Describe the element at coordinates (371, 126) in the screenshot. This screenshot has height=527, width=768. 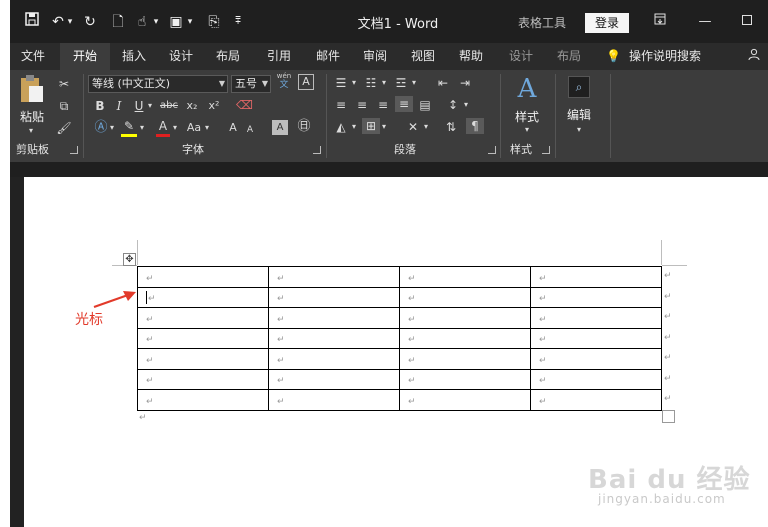
I see `borders-icon: ⊞` at that location.